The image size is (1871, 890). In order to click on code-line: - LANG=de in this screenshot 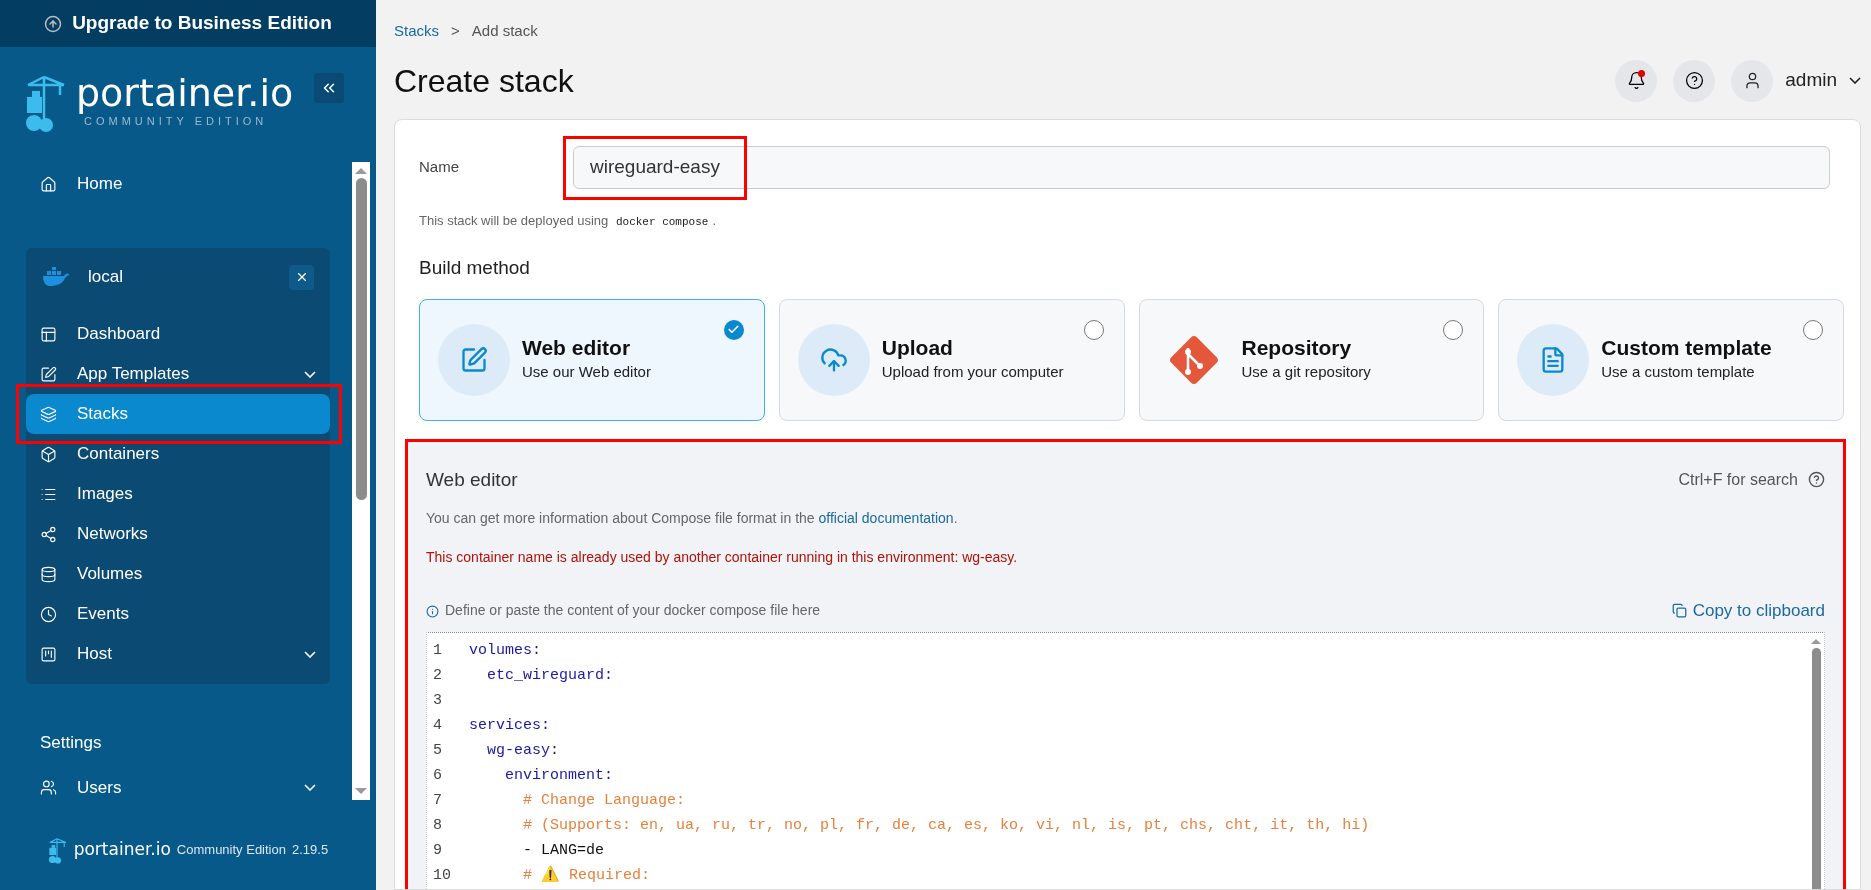, I will do `click(563, 850)`.